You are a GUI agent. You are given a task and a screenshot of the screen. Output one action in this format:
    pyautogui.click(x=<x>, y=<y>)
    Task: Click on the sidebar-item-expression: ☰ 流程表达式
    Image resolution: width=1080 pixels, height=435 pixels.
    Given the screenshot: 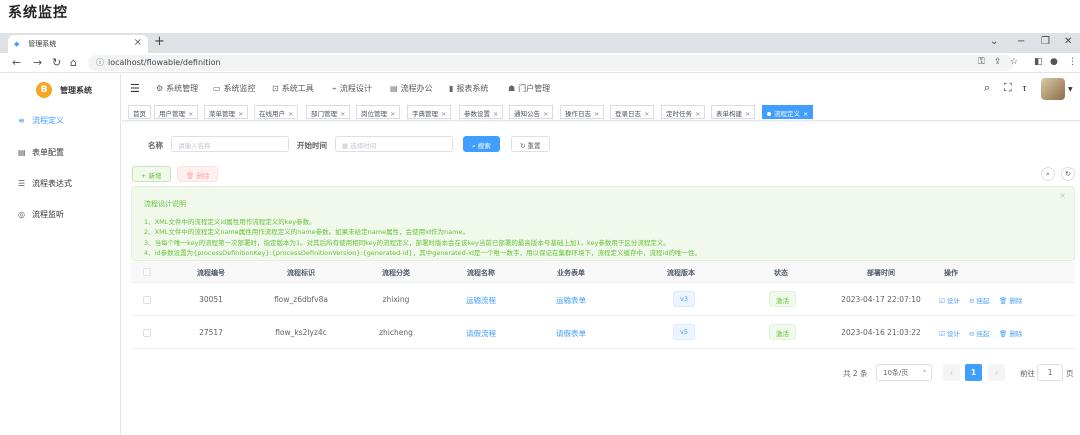 What is the action you would take?
    pyautogui.click(x=68, y=185)
    